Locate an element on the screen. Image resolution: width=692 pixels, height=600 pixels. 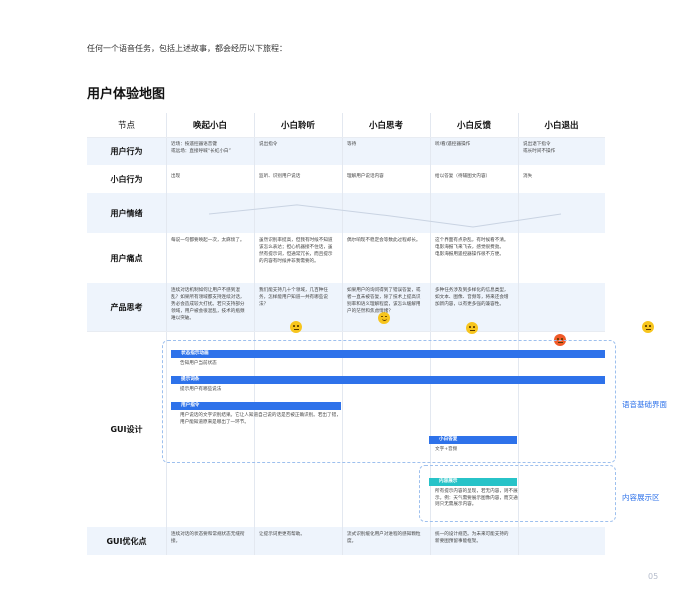
stage-header: 小白思考 is located at coordinates (385, 126).